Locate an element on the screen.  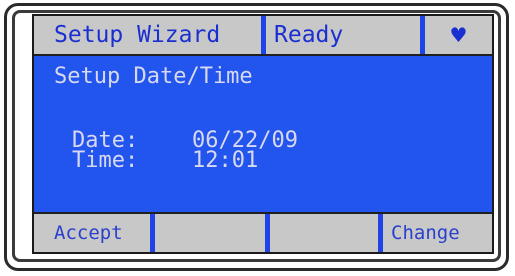
change-softkey: Change is located at coordinates (441, 233).